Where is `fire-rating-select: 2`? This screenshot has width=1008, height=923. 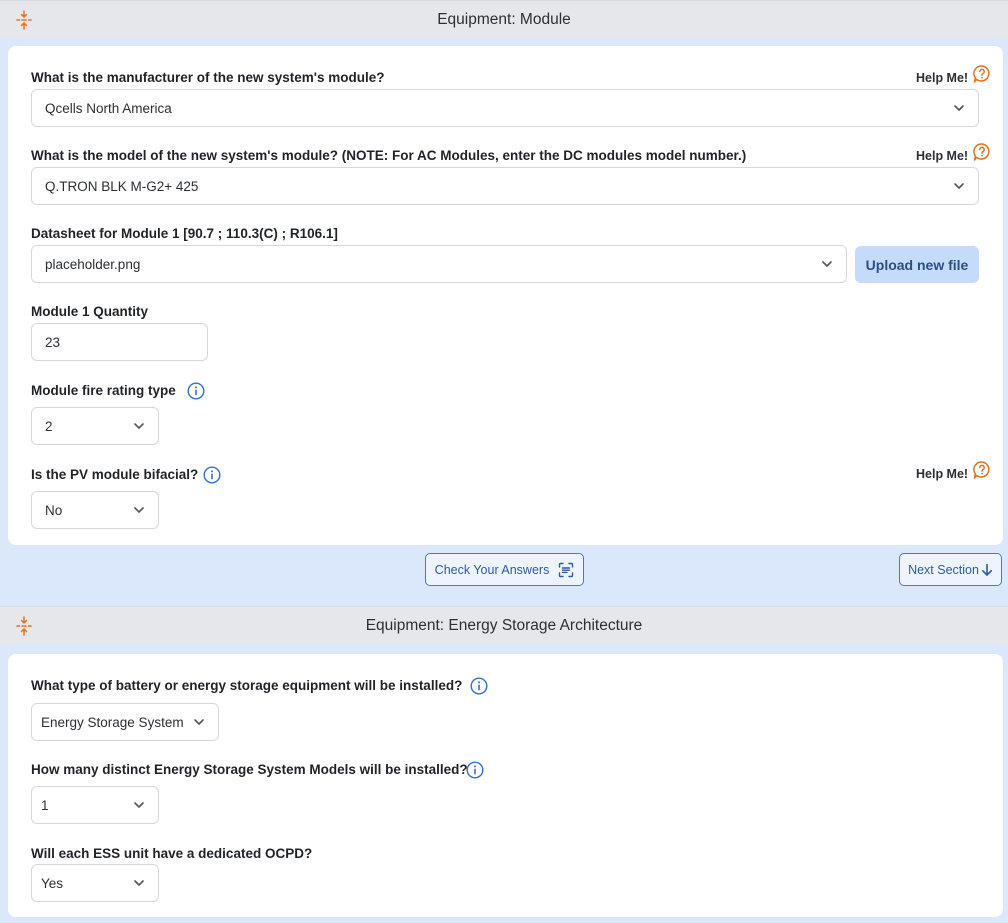 fire-rating-select: 2 is located at coordinates (95, 426).